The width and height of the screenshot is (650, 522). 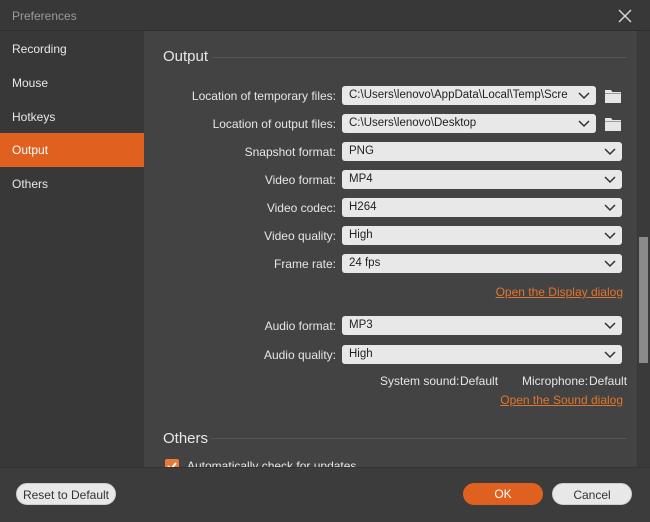 I want to click on close-x-icon, so click(x=625, y=16).